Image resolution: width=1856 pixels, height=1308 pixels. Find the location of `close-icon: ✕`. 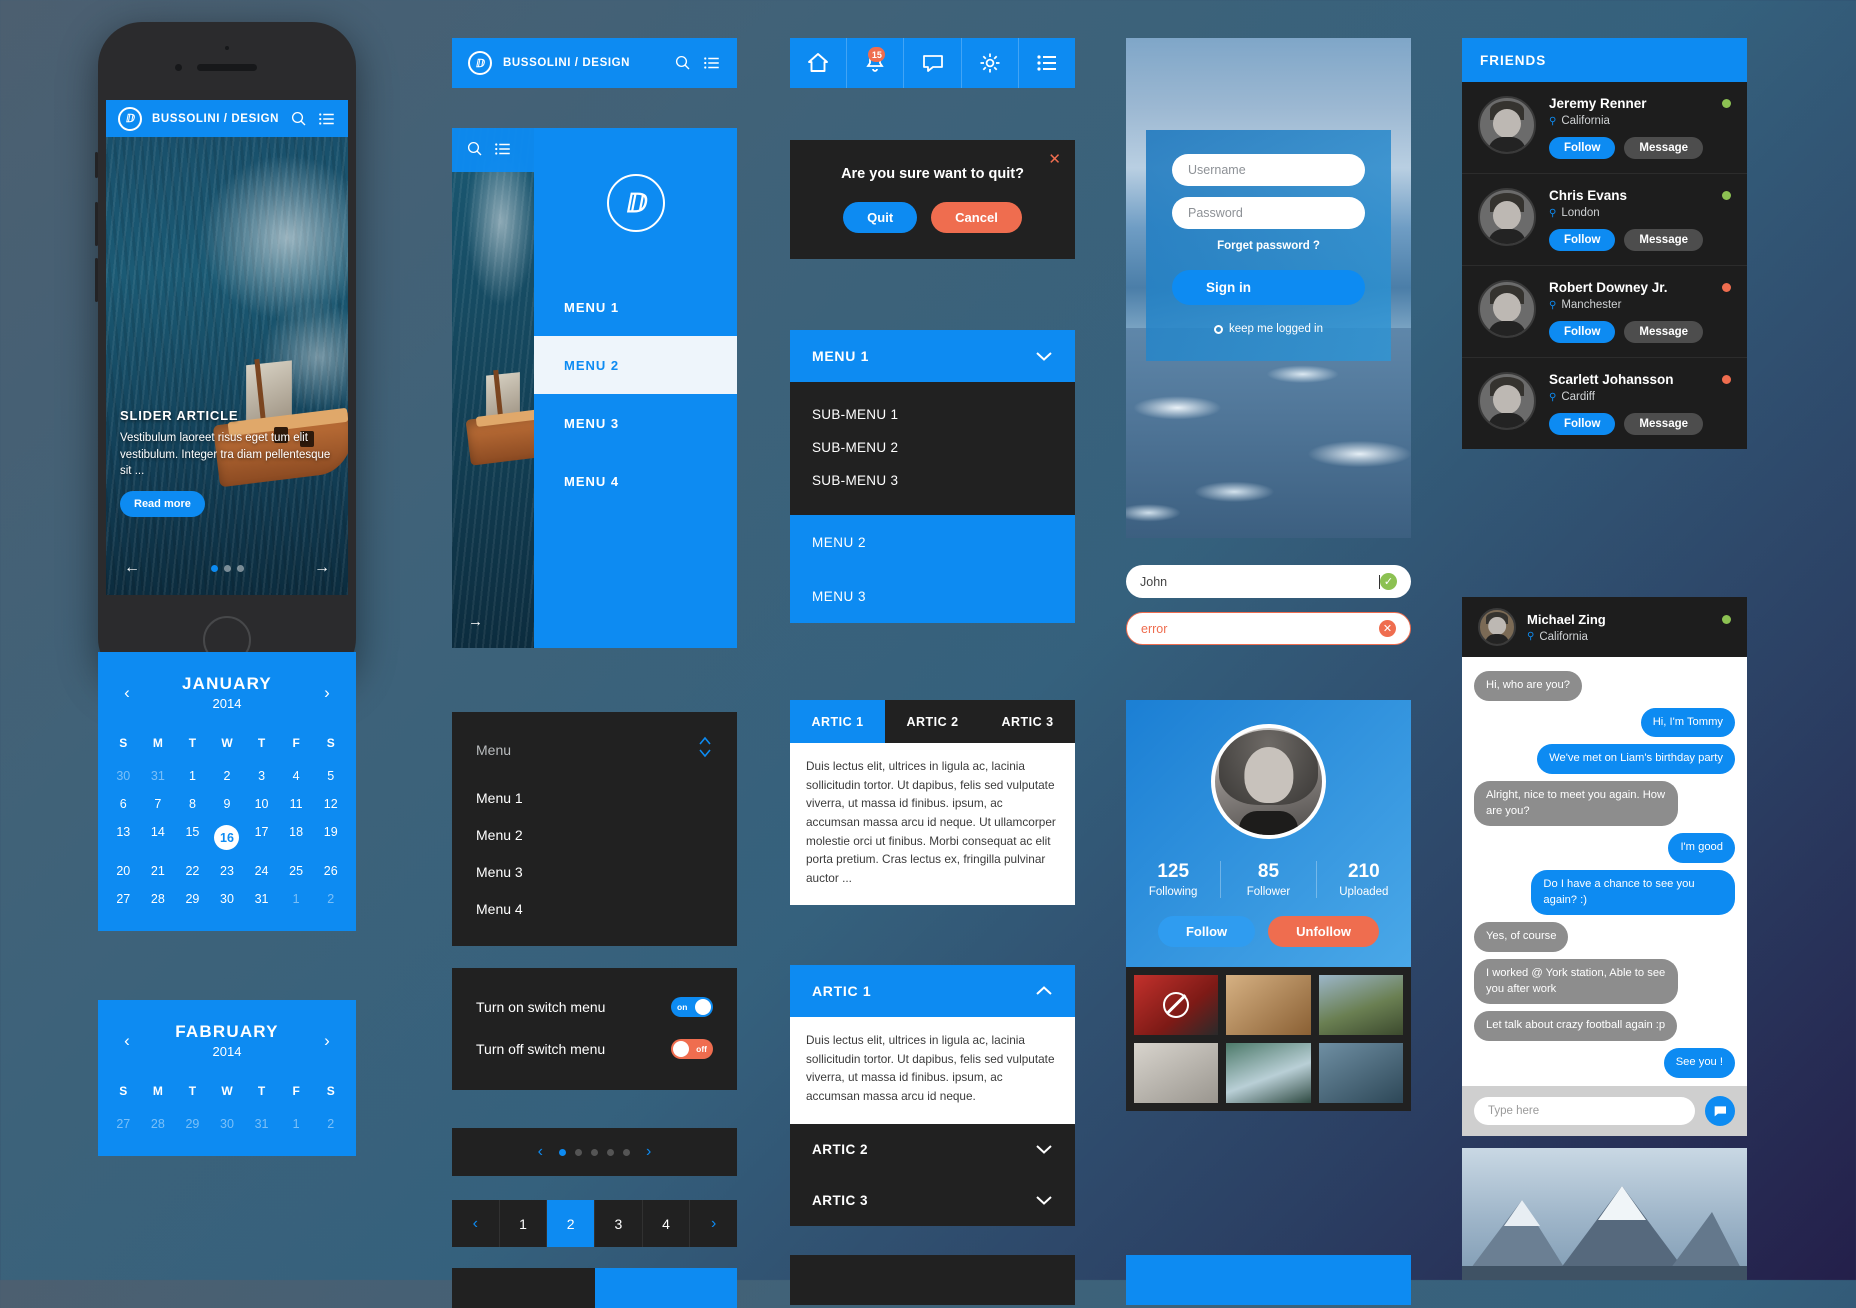

close-icon: ✕ is located at coordinates (1054, 159).